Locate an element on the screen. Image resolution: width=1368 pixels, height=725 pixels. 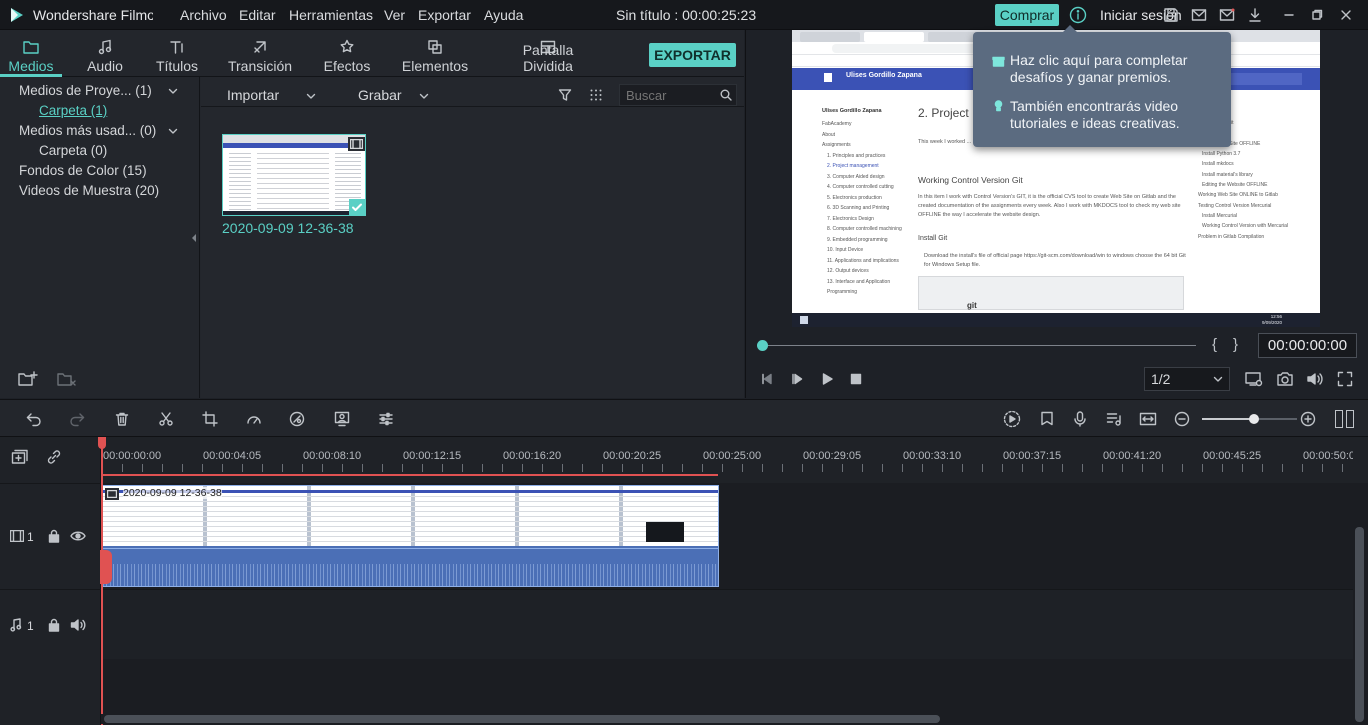
new-folder-icon is located at coordinates (28, 379).